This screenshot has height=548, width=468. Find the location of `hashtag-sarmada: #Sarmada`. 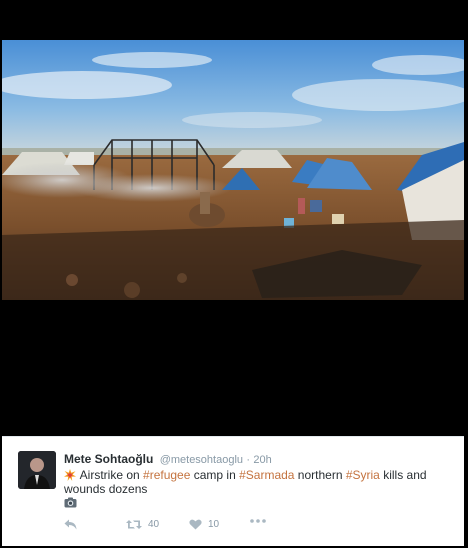

hashtag-sarmada: #Sarmada is located at coordinates (266, 475).